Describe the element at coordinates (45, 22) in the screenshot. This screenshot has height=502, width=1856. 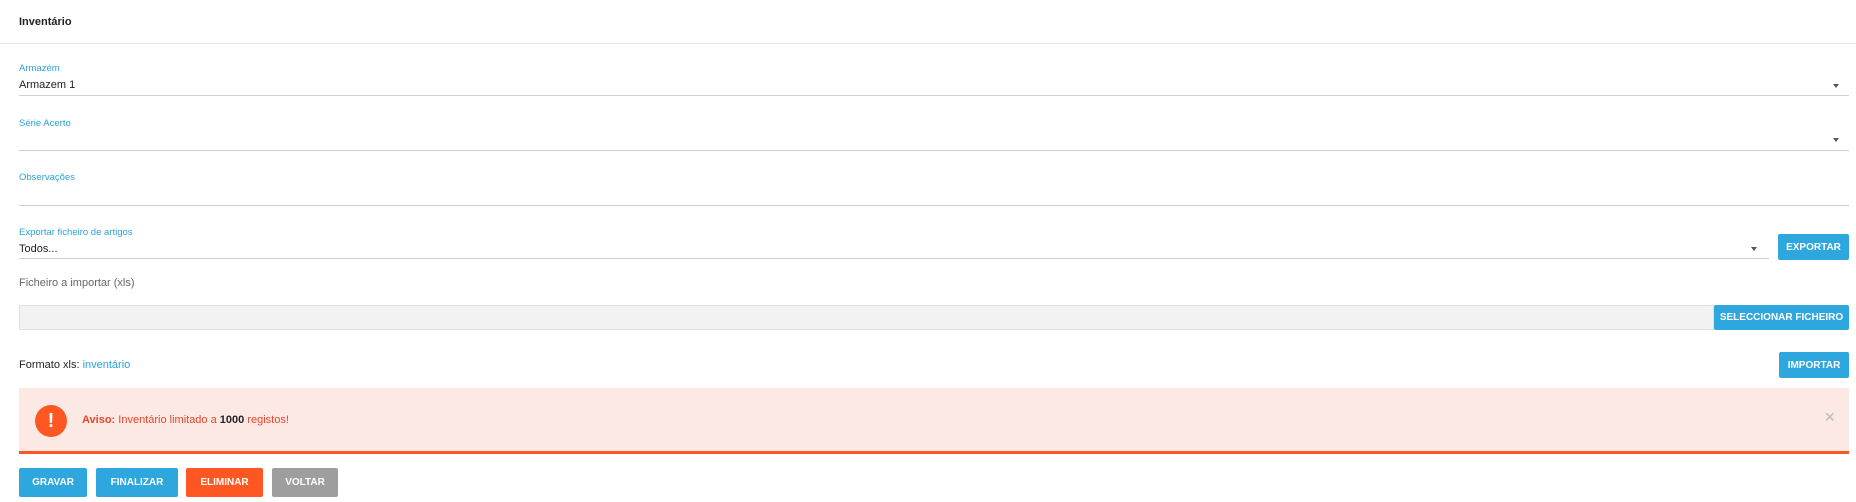
I see `page-title: Inventário` at that location.